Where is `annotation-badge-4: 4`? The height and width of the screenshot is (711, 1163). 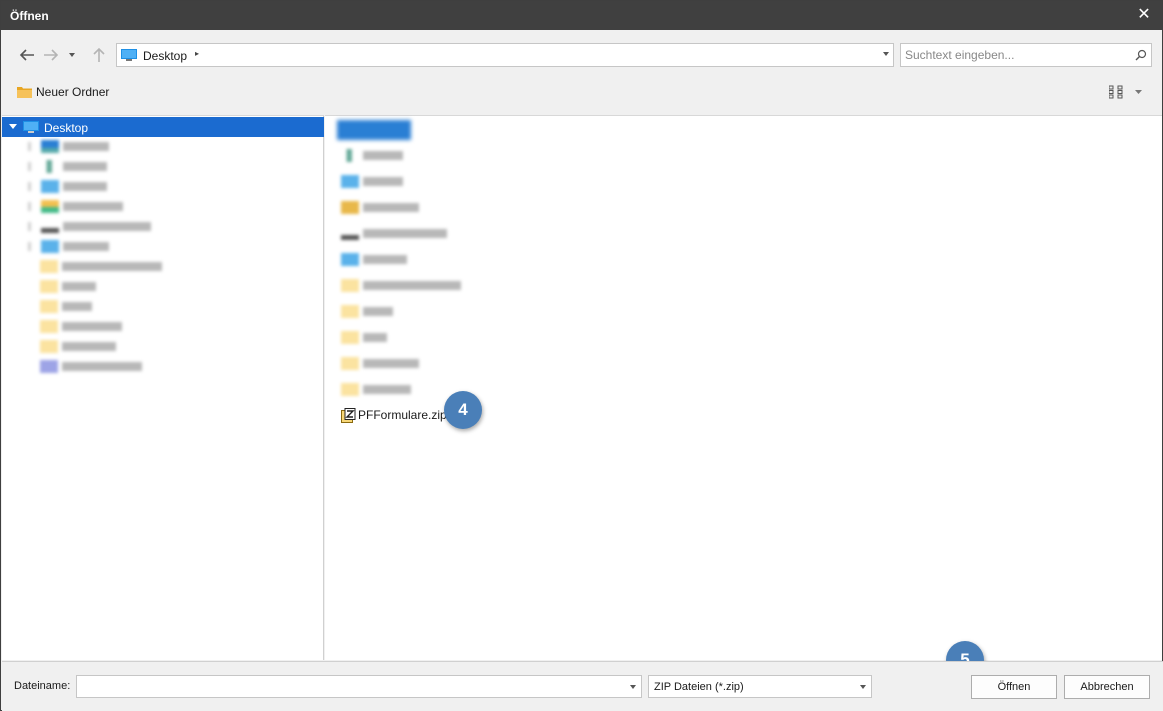 annotation-badge-4: 4 is located at coordinates (463, 410).